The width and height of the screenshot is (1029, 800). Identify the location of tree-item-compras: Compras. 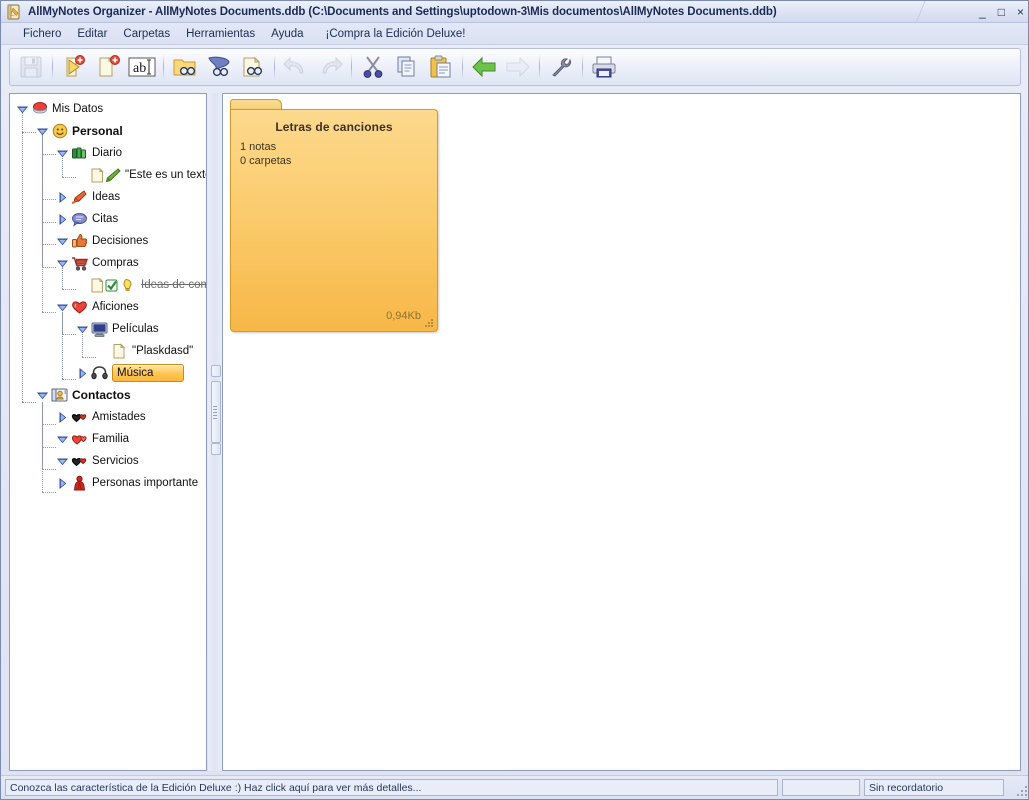
(108, 263).